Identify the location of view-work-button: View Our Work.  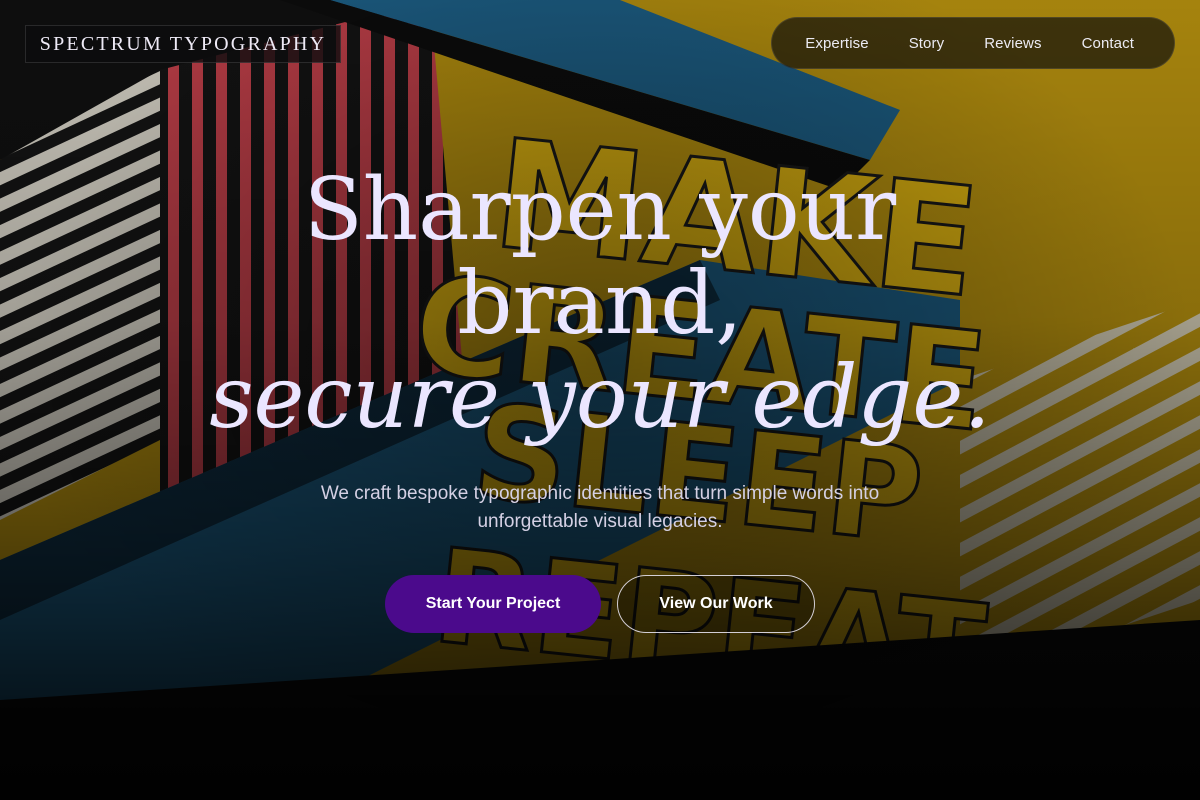
(716, 604).